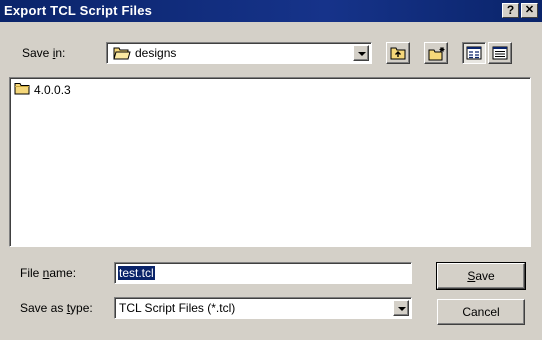 The height and width of the screenshot is (340, 542). Describe the element at coordinates (529, 10) in the screenshot. I see `close-button: ✕` at that location.